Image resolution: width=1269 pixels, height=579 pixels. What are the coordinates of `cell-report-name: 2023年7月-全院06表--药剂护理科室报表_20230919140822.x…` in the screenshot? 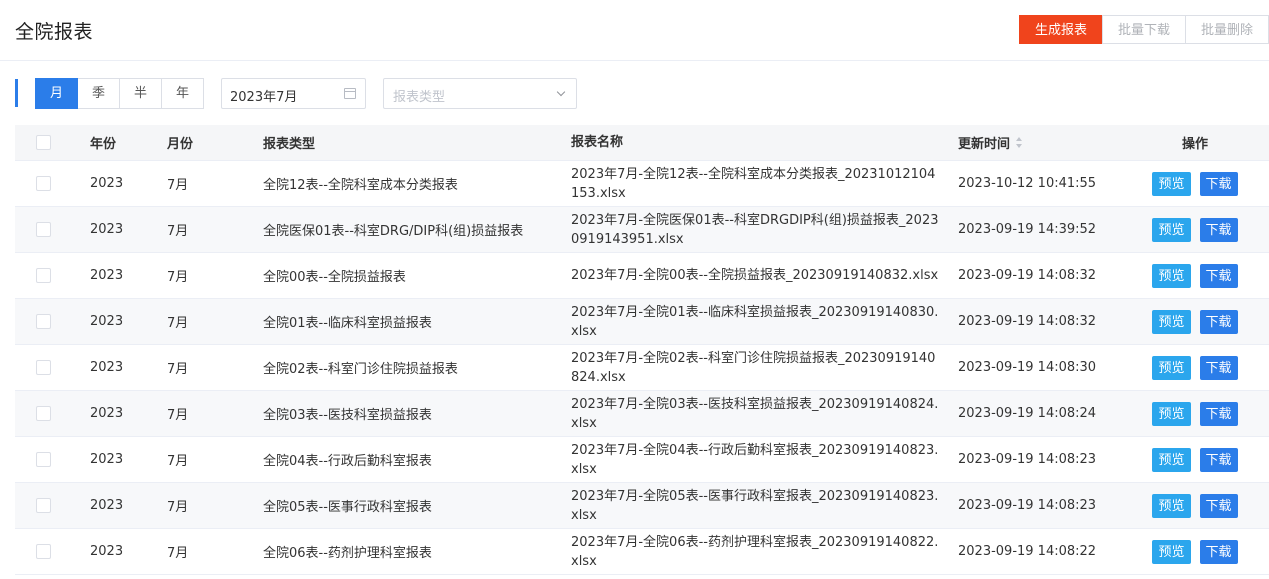 It's located at (755, 551).